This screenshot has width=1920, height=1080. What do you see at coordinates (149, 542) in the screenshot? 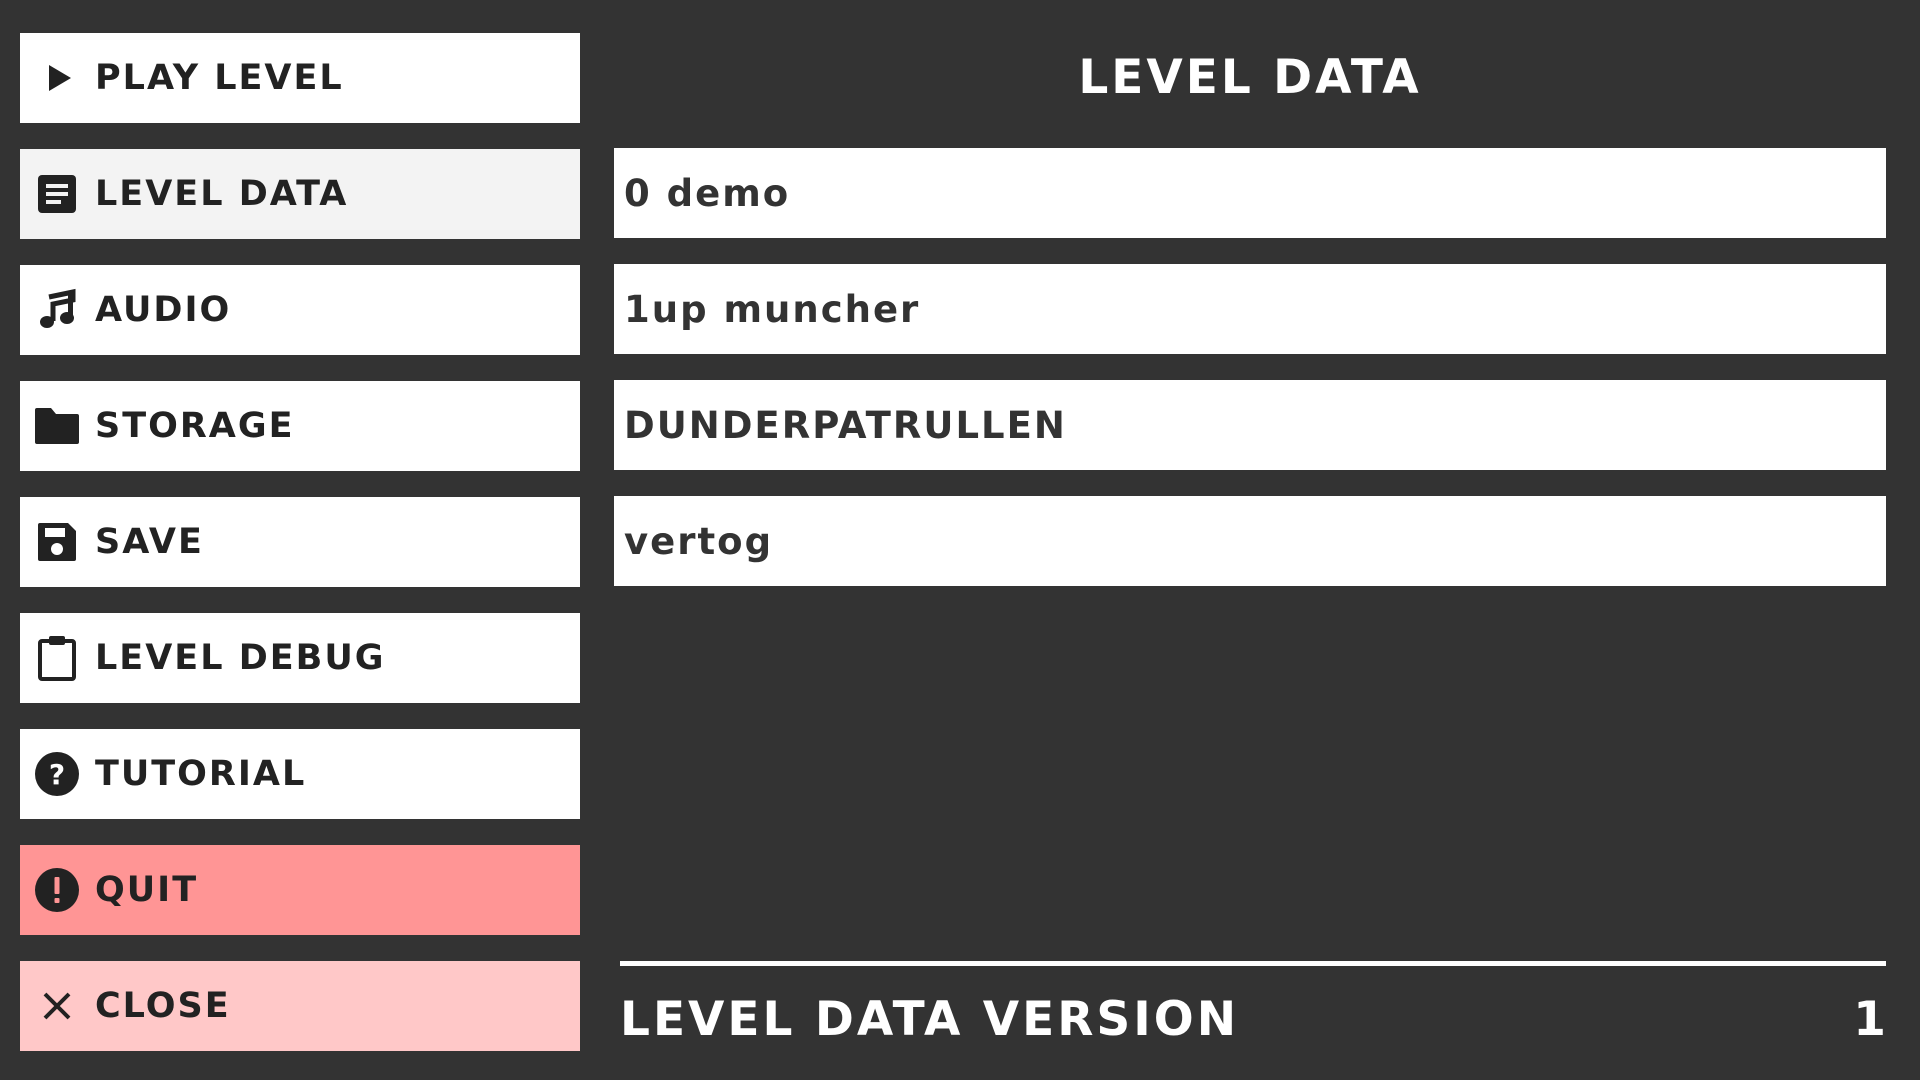
I see `save-label: SAVE` at bounding box center [149, 542].